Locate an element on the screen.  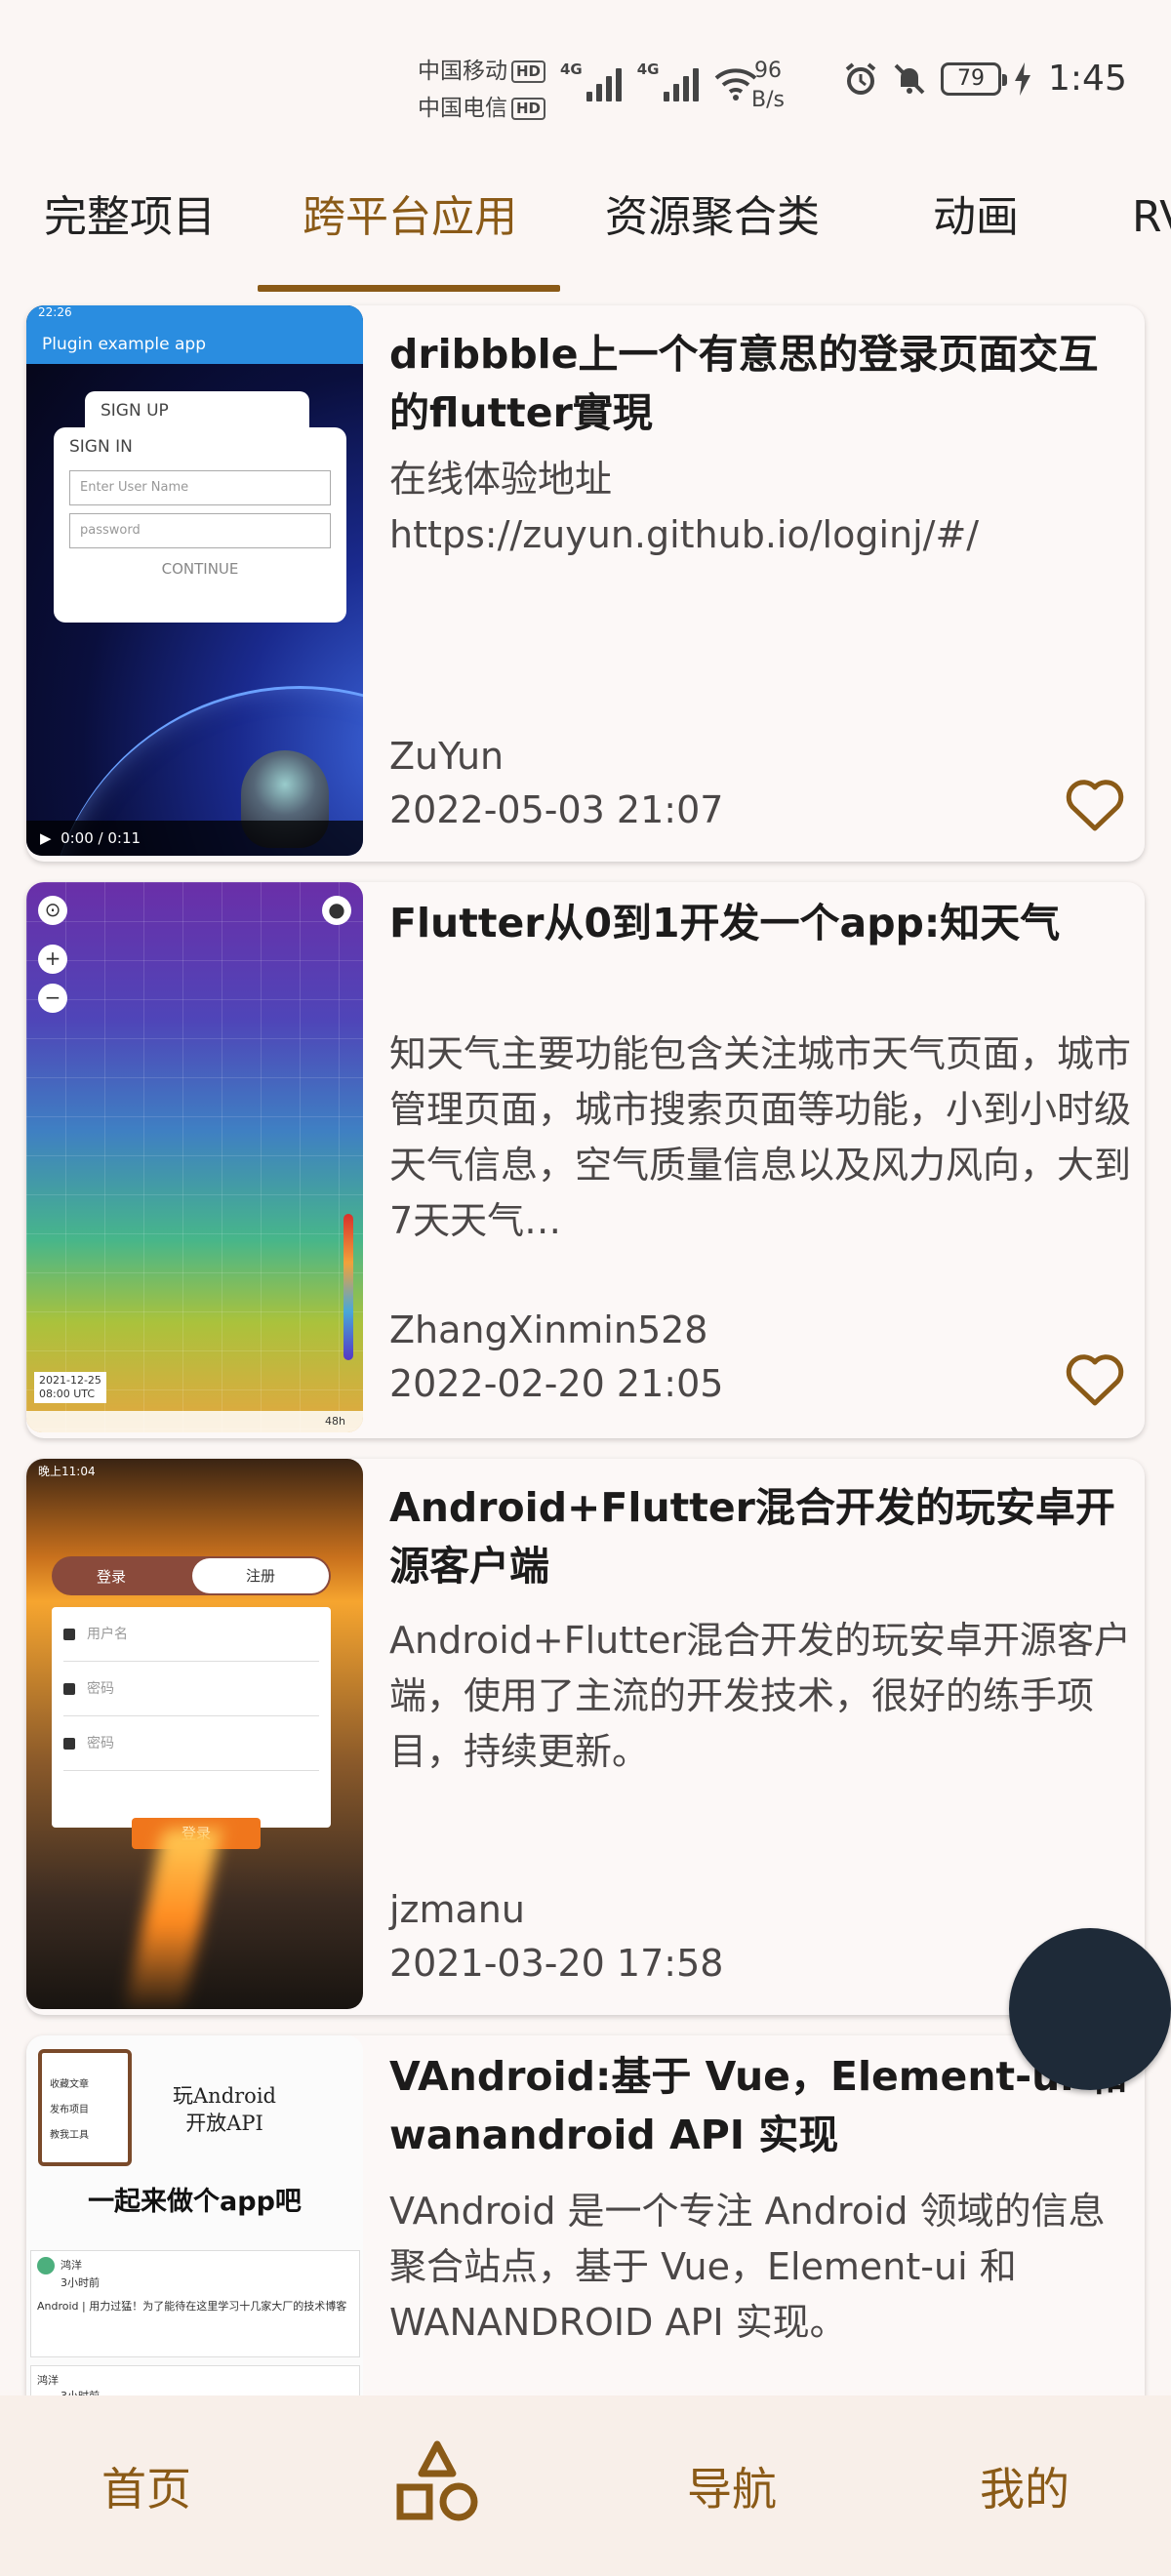
carrier-info: 中国移动 HD 中国电信 HD is located at coordinates (482, 90).